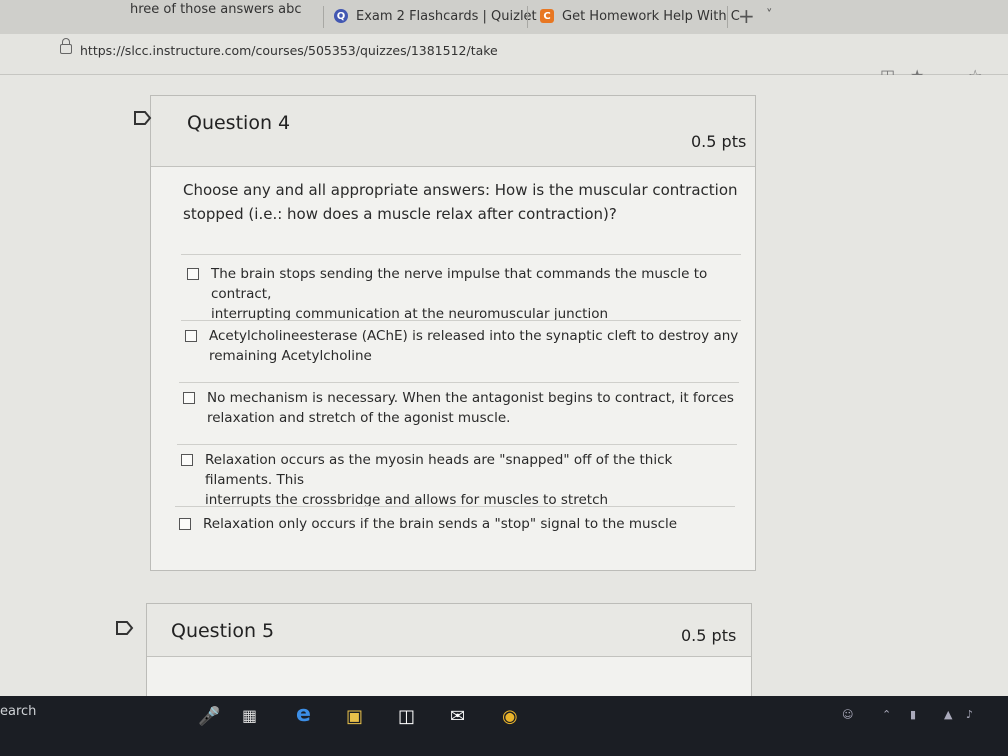 This screenshot has width=1008, height=756. What do you see at coordinates (453, 131) in the screenshot?
I see `question-header: Question 4 0.5 pts` at bounding box center [453, 131].